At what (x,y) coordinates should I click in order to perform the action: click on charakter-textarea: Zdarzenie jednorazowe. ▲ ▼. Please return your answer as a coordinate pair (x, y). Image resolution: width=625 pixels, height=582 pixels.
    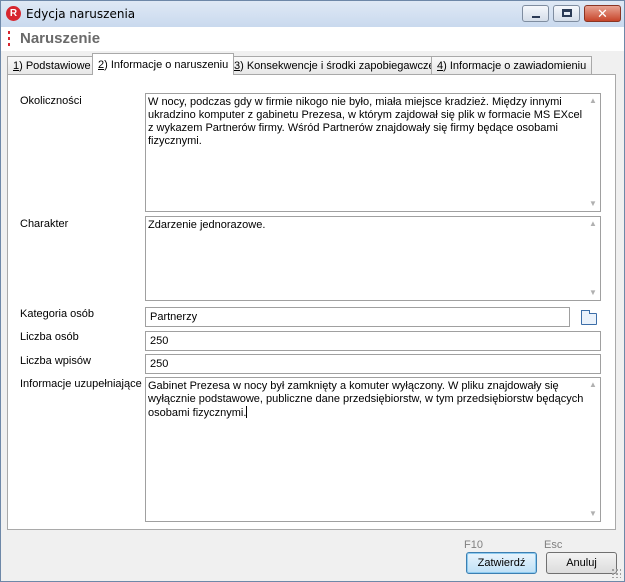
    Looking at the image, I should click on (373, 258).